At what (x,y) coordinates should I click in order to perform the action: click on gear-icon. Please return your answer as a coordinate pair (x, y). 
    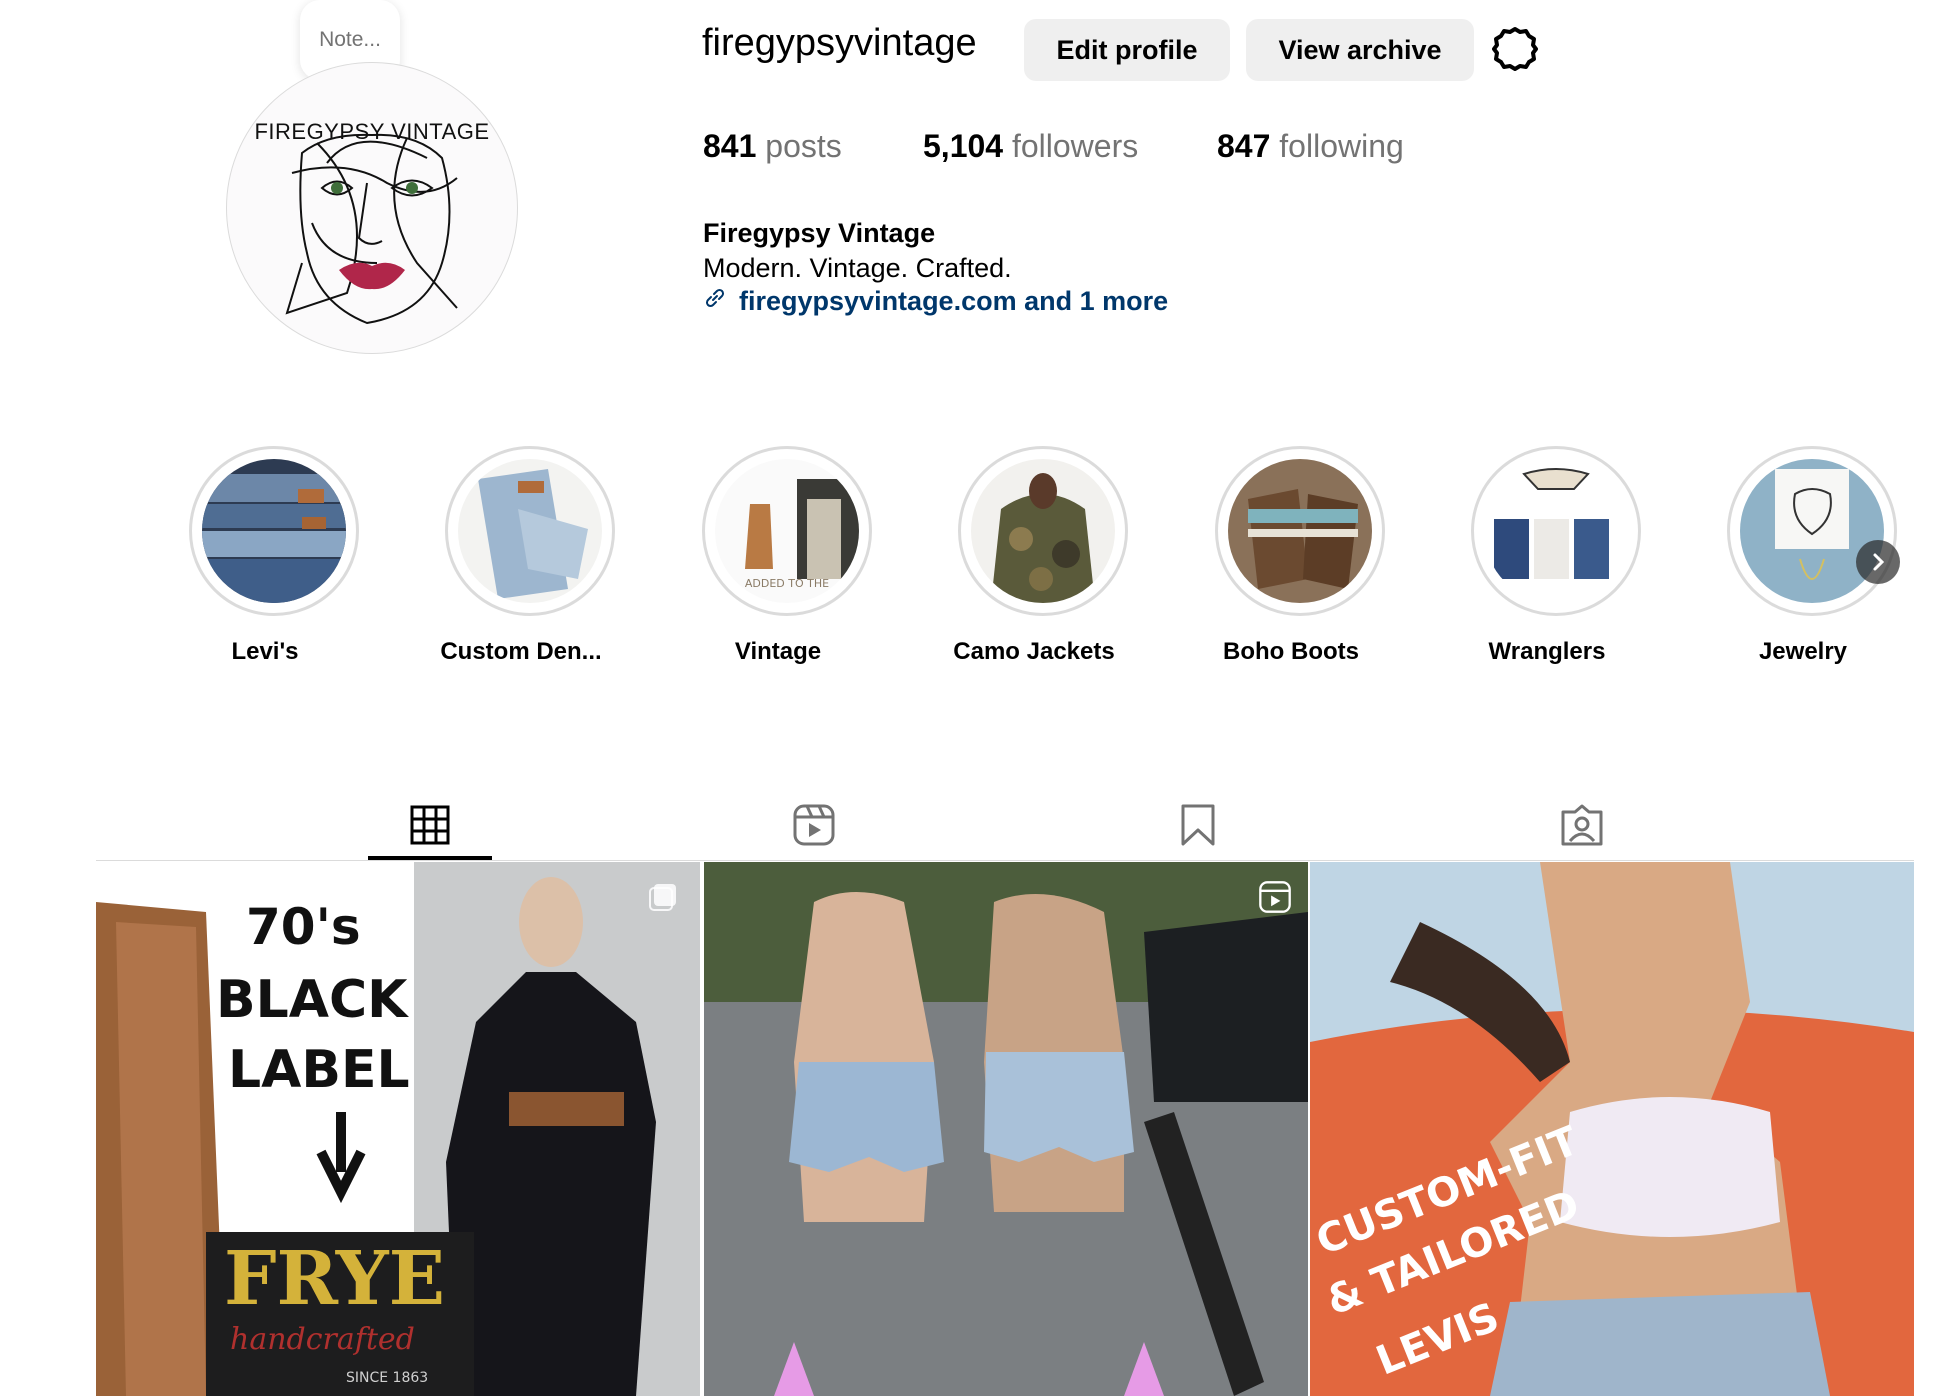
    Looking at the image, I should click on (1515, 49).